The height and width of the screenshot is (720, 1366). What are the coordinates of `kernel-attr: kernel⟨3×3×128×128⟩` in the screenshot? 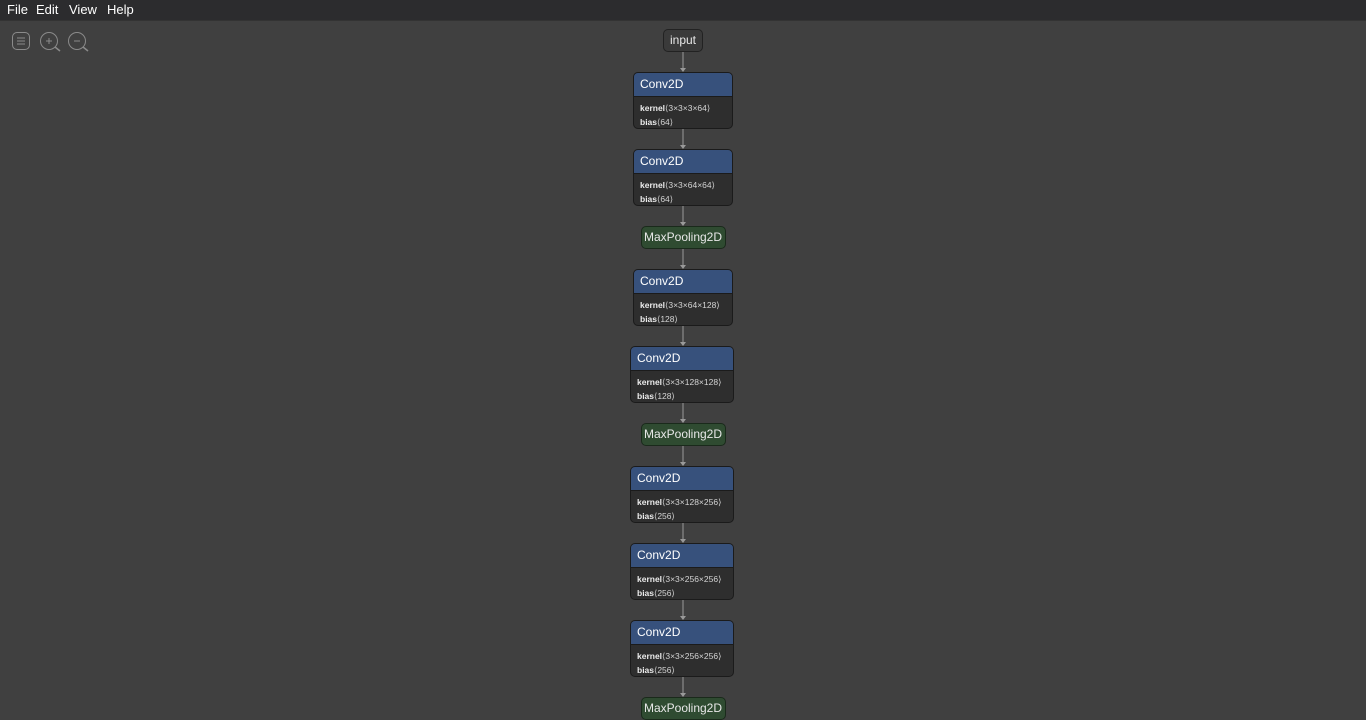 It's located at (685, 382).